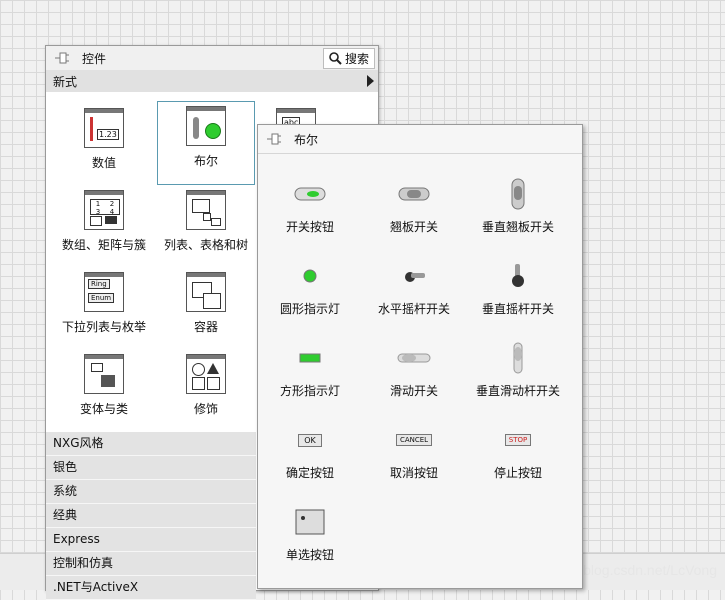 This screenshot has height=600, width=725. Describe the element at coordinates (310, 358) in the screenshot. I see `square-led-icon` at that location.